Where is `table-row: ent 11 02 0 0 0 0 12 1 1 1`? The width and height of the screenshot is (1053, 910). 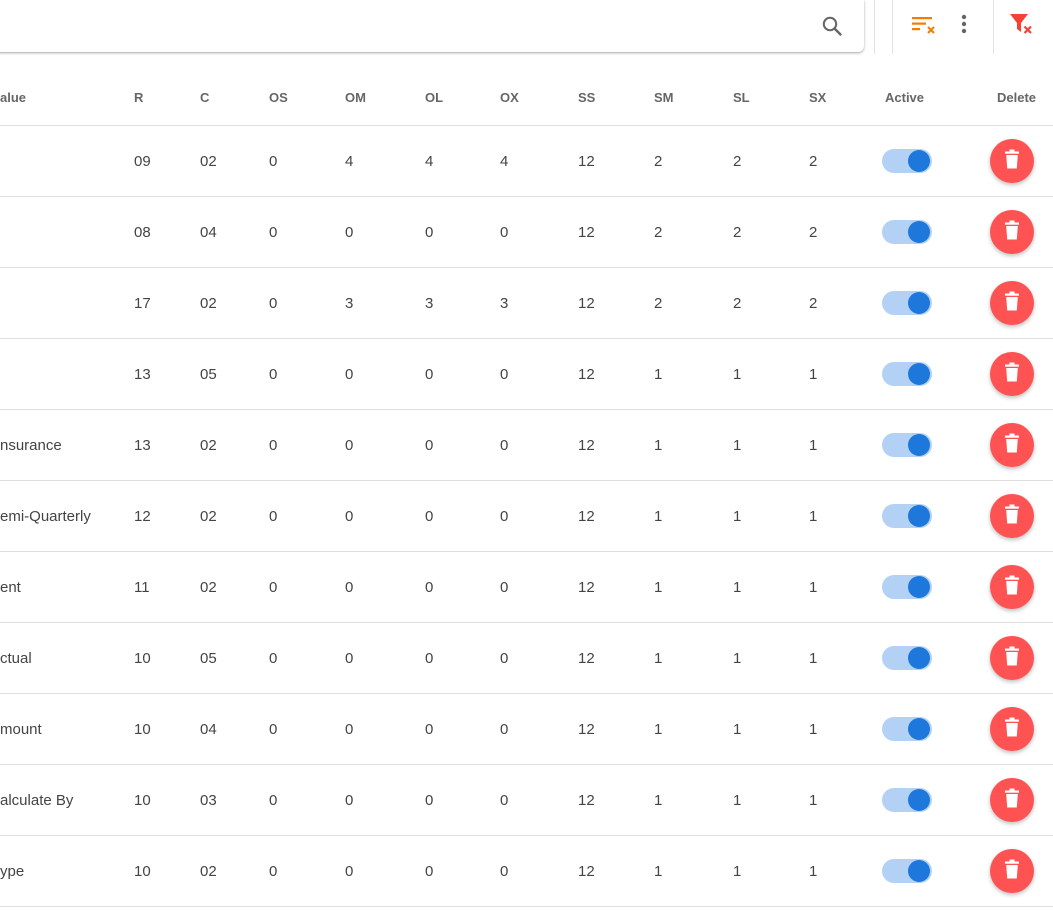
table-row: ent 11 02 0 0 0 0 12 1 1 1 is located at coordinates (526, 587).